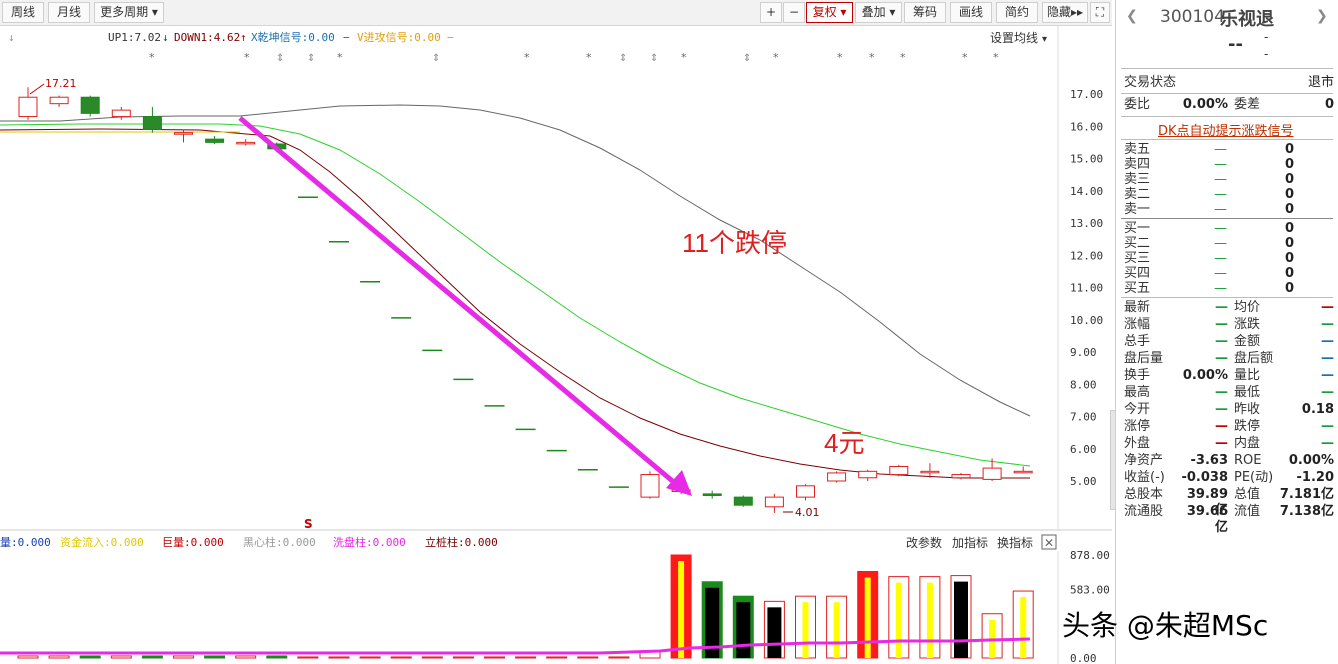  I want to click on chips-button: 筹码, so click(925, 12).